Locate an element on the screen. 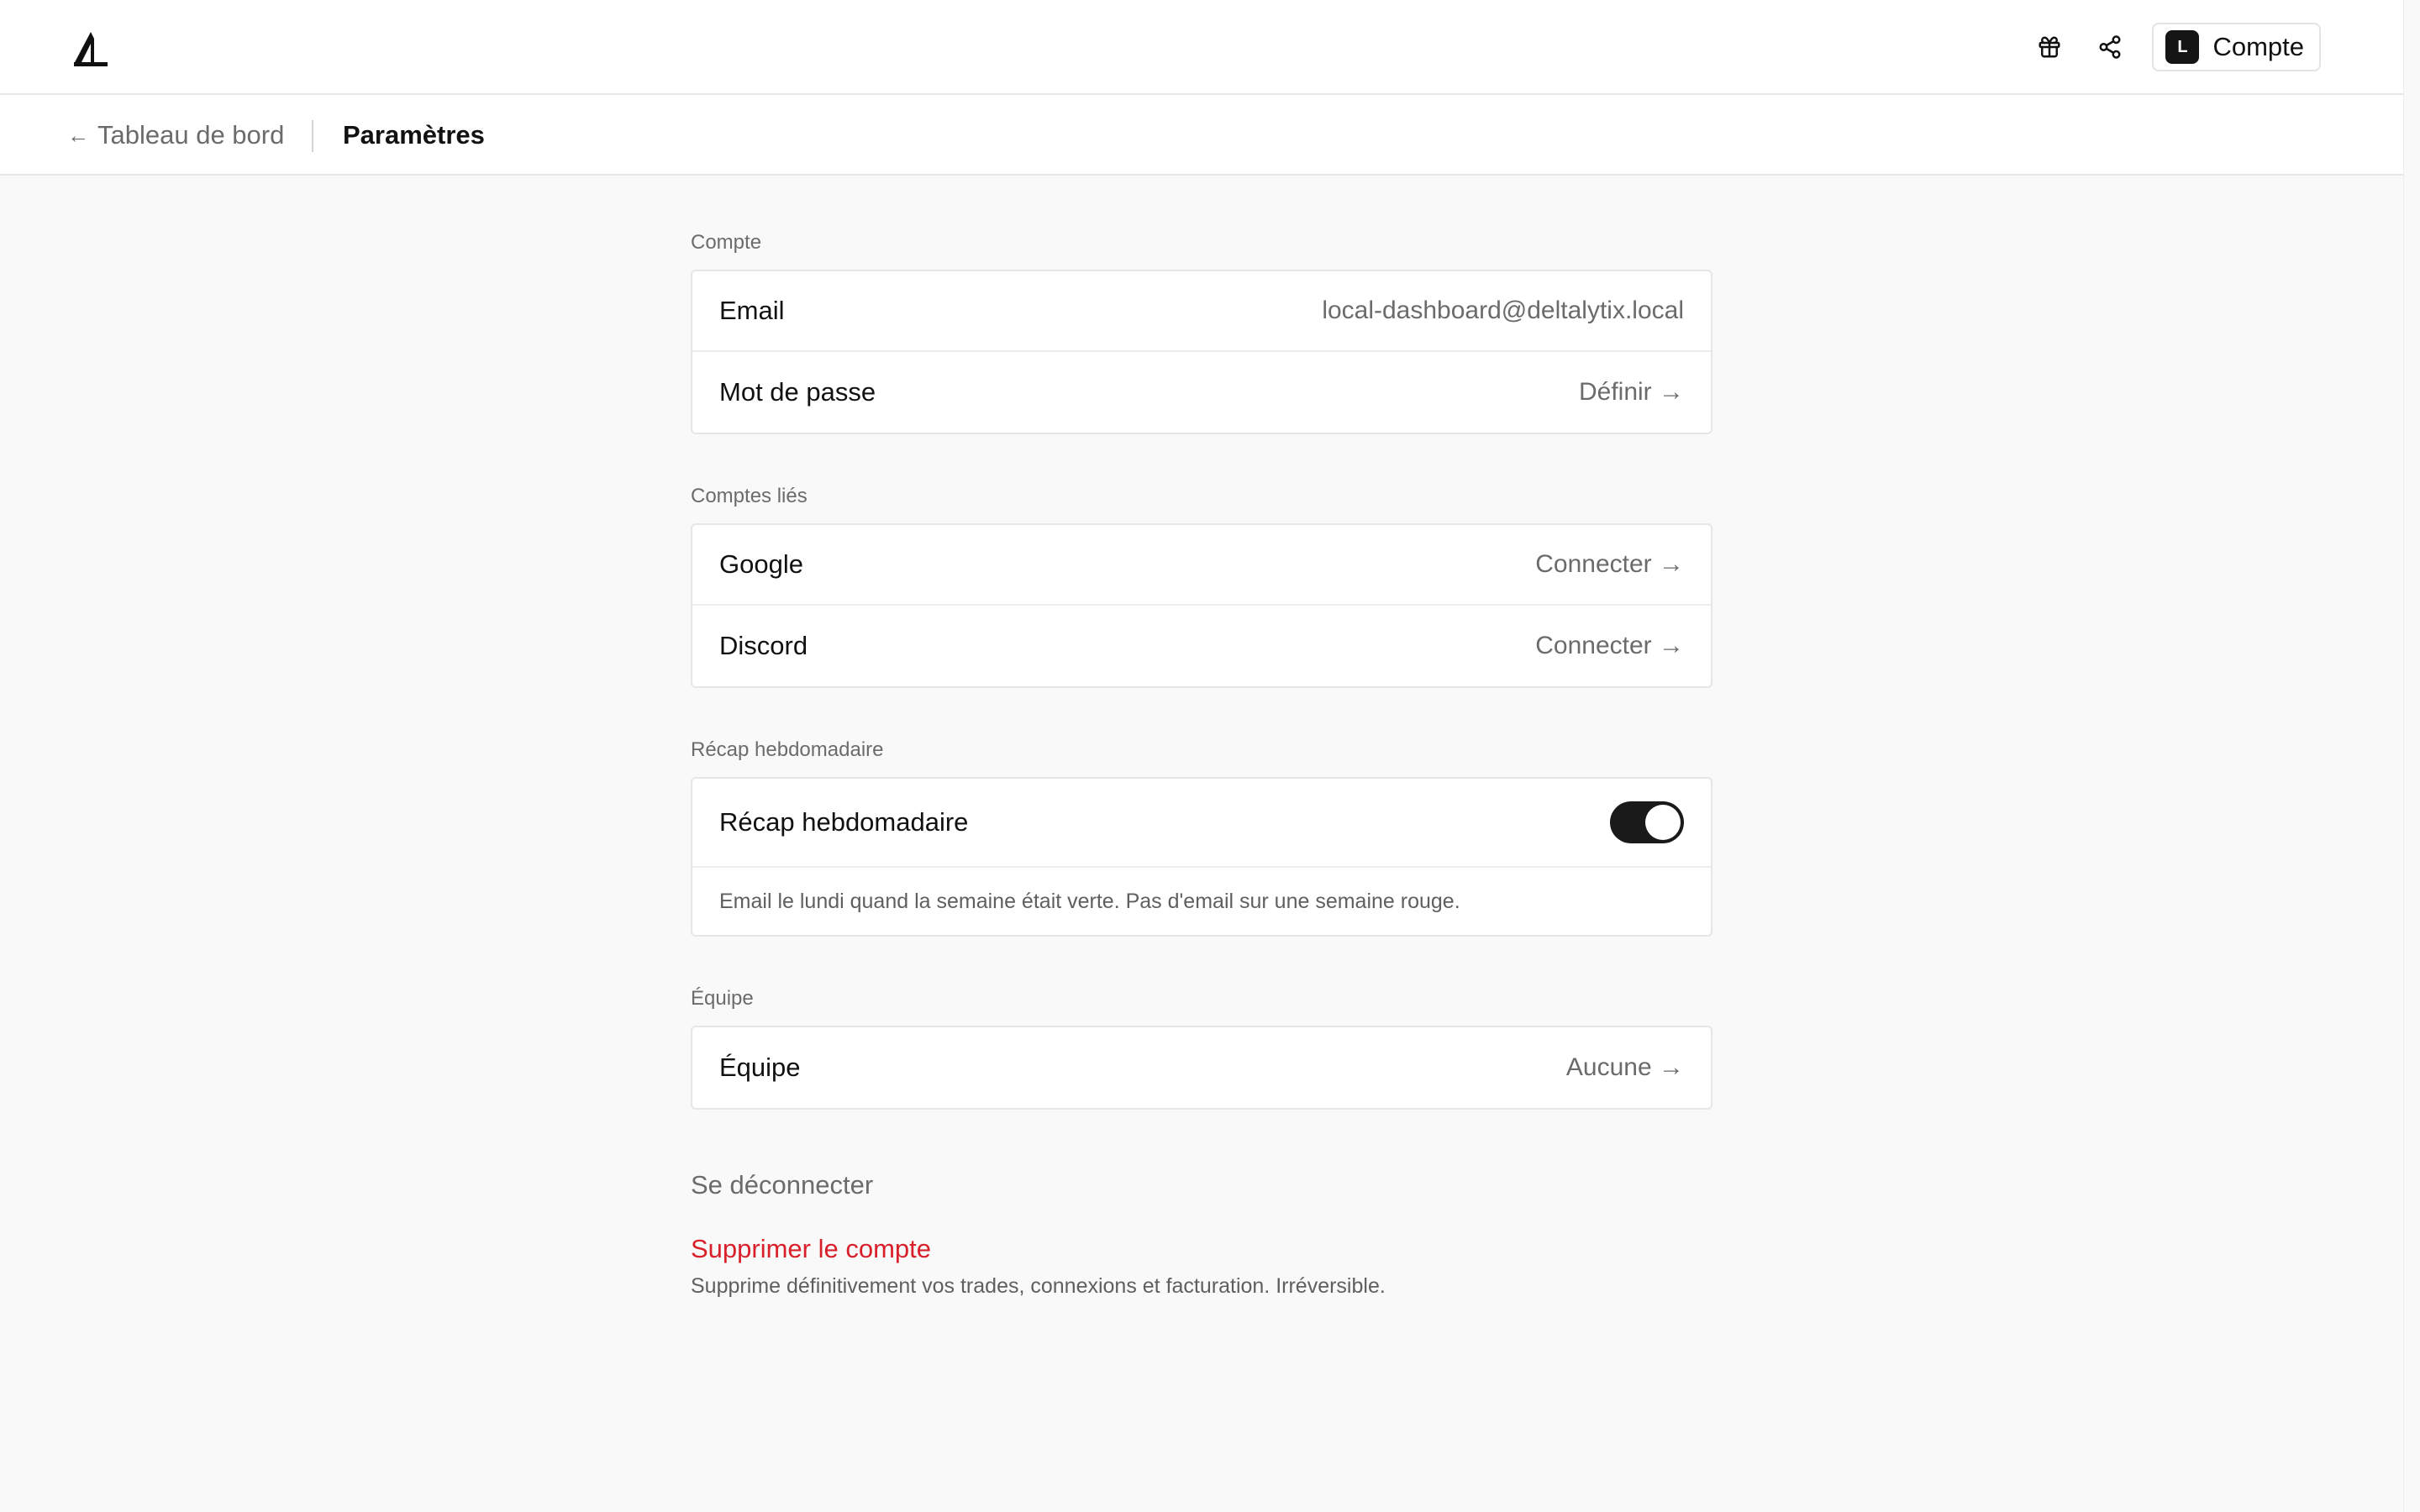  back-to-dashboard-link: ← Tableau de bord is located at coordinates (176, 135).